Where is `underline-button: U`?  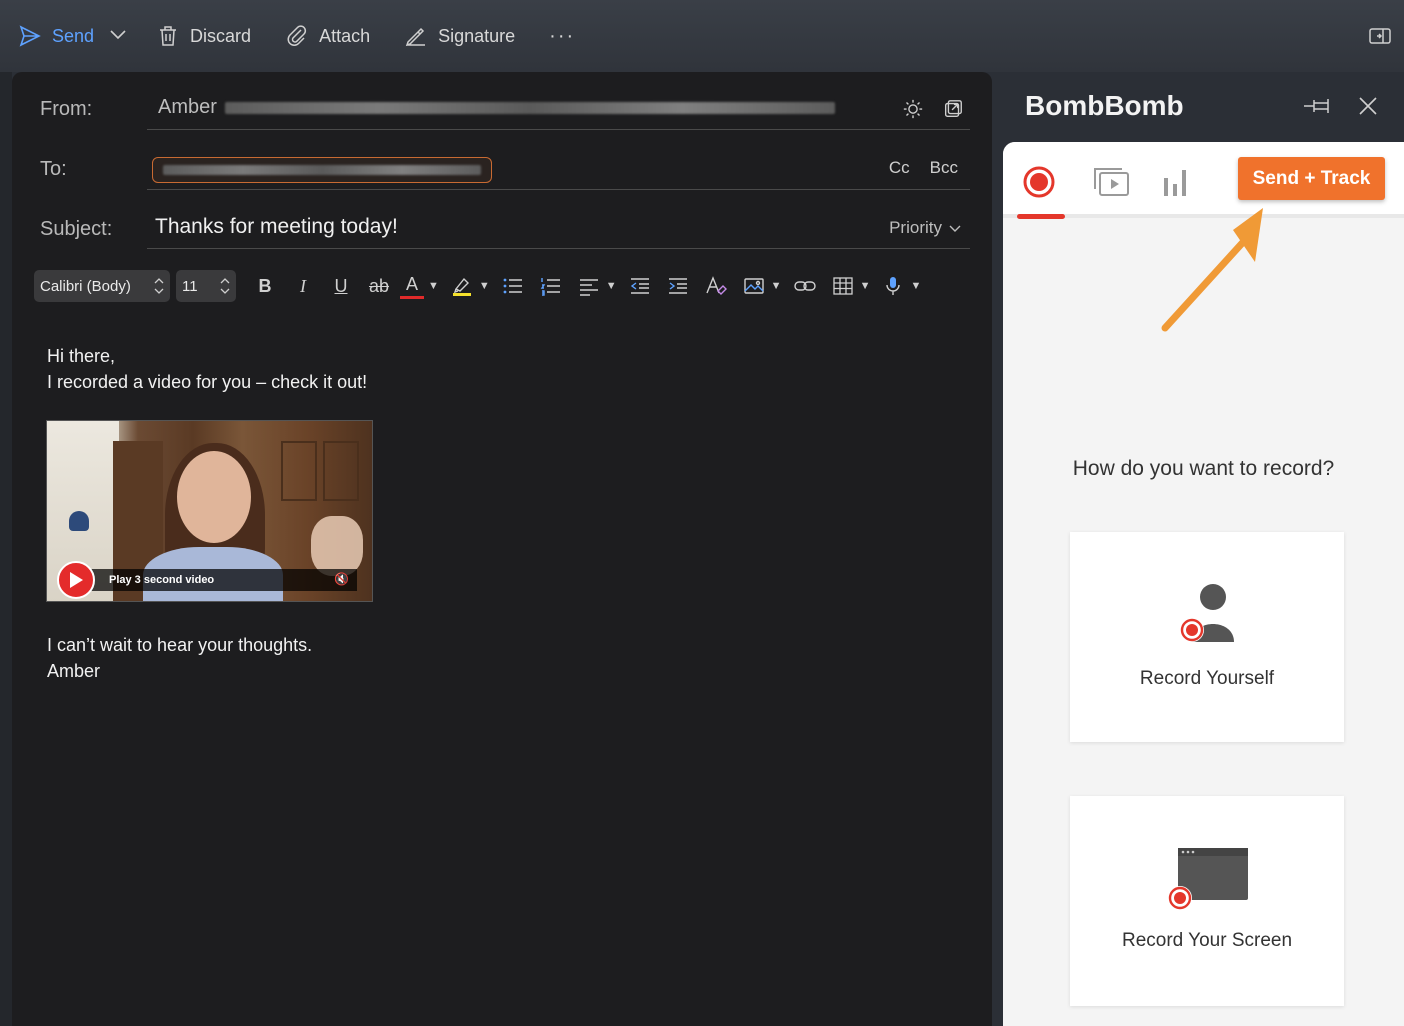
underline-button: U is located at coordinates (341, 286).